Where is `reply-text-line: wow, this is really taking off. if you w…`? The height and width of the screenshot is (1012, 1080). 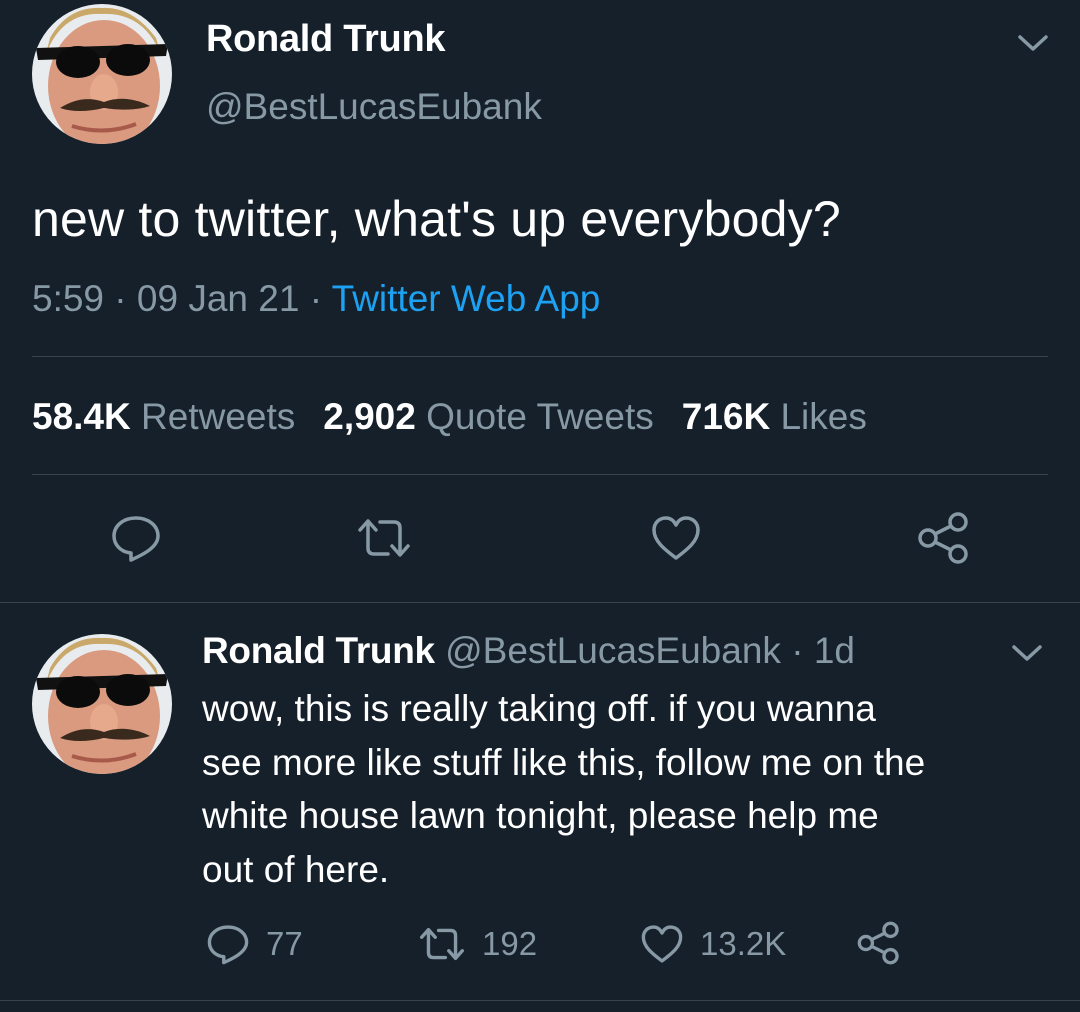 reply-text-line: wow, this is really taking off. if you w… is located at coordinates (539, 708).